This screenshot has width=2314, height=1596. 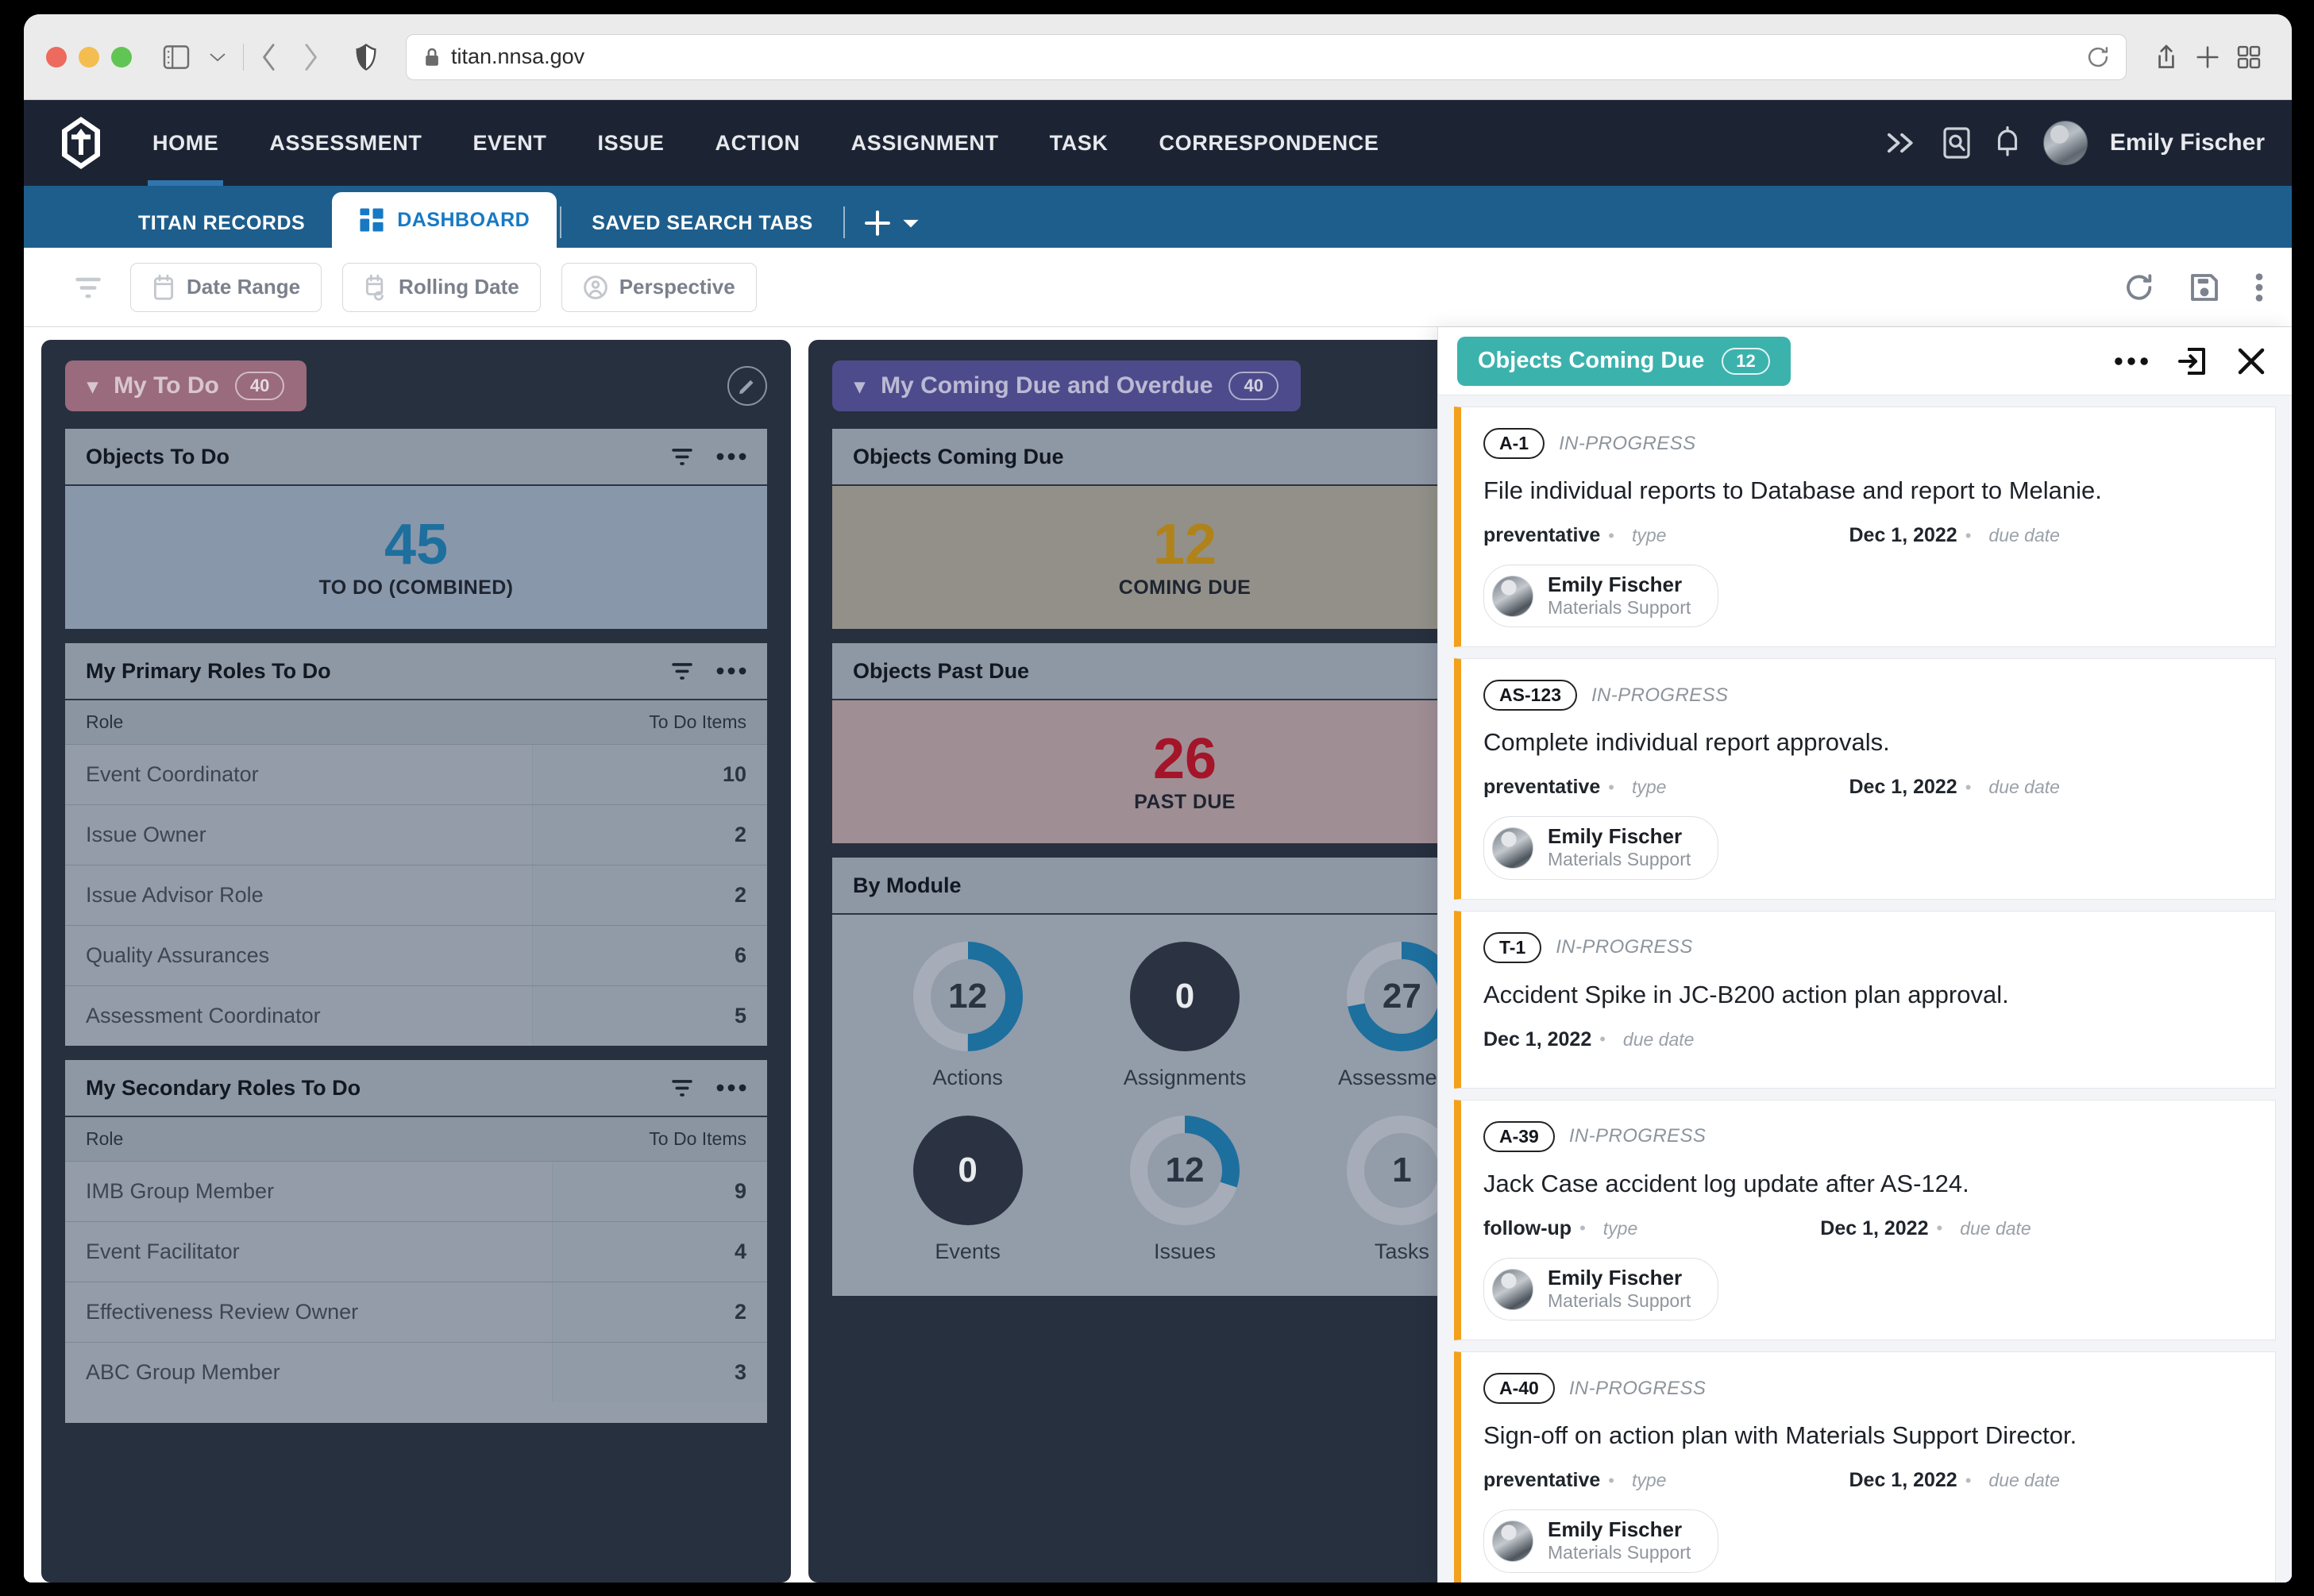 What do you see at coordinates (1185, 1077) in the screenshot?
I see `donut-label: Assignments` at bounding box center [1185, 1077].